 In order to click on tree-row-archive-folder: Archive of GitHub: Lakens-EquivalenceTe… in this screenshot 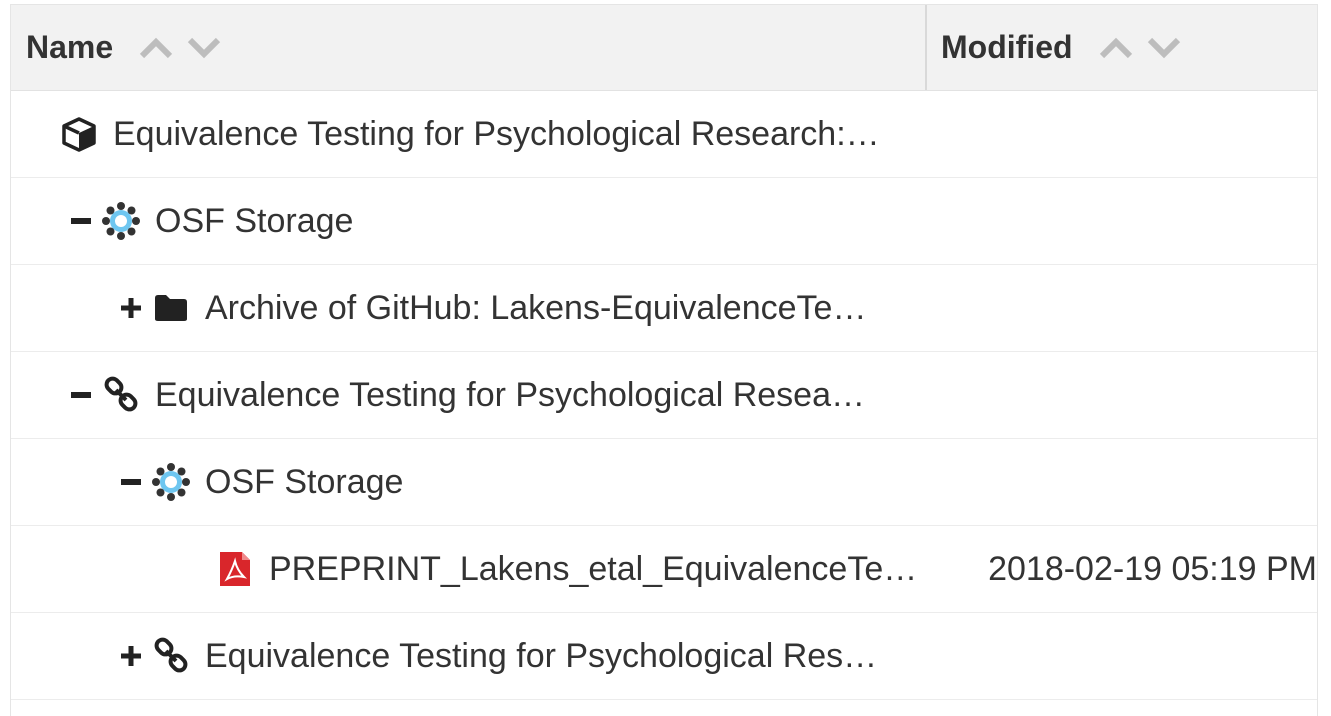, I will do `click(664, 308)`.